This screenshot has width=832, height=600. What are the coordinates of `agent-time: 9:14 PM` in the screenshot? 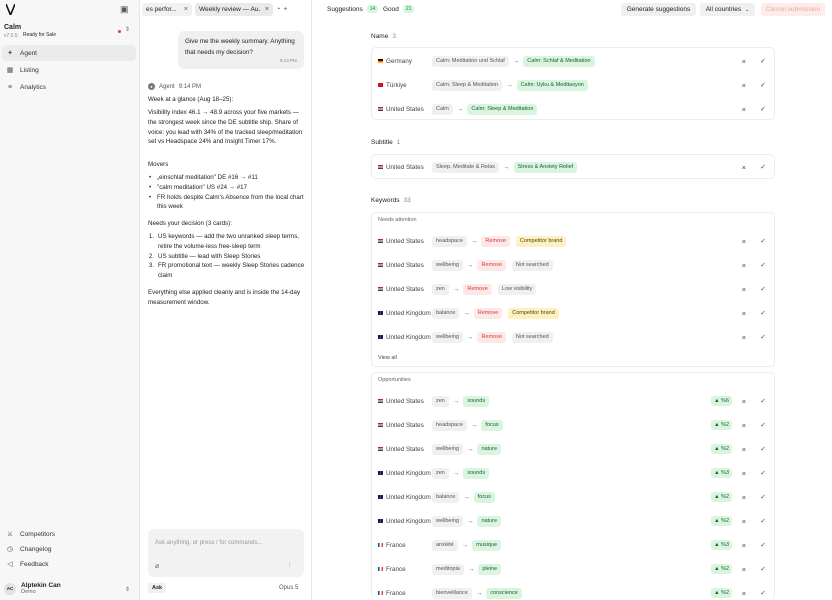 It's located at (190, 86).